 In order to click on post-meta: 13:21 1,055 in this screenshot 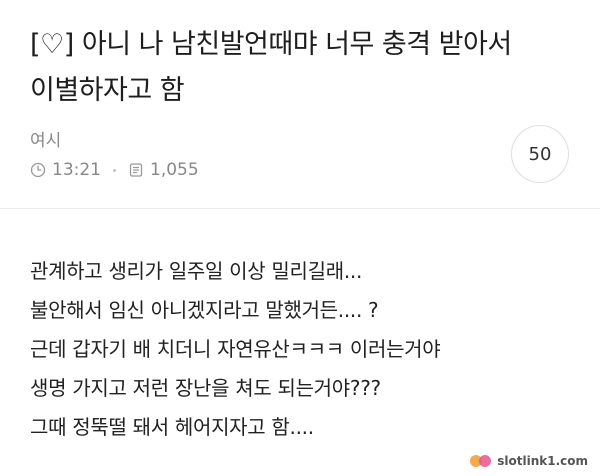, I will do `click(114, 170)`.